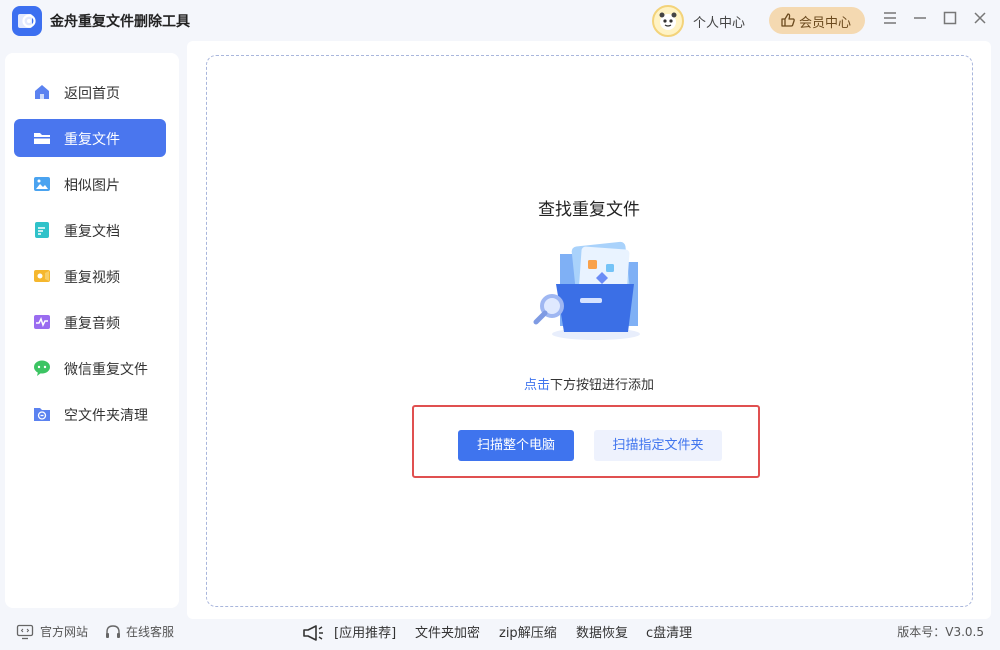  What do you see at coordinates (668, 21) in the screenshot?
I see `avatar` at bounding box center [668, 21].